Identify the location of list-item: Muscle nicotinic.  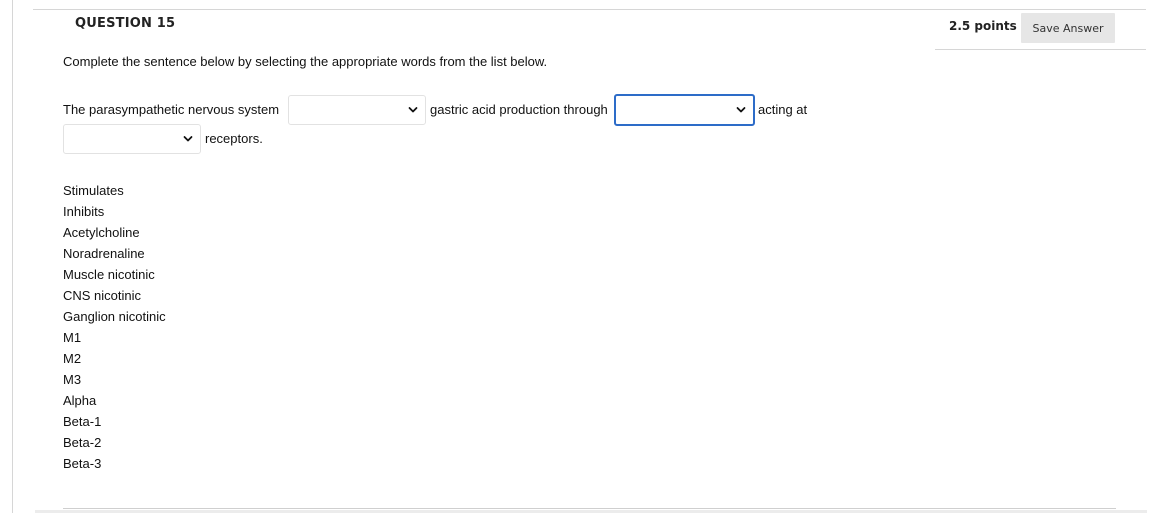
(109, 274).